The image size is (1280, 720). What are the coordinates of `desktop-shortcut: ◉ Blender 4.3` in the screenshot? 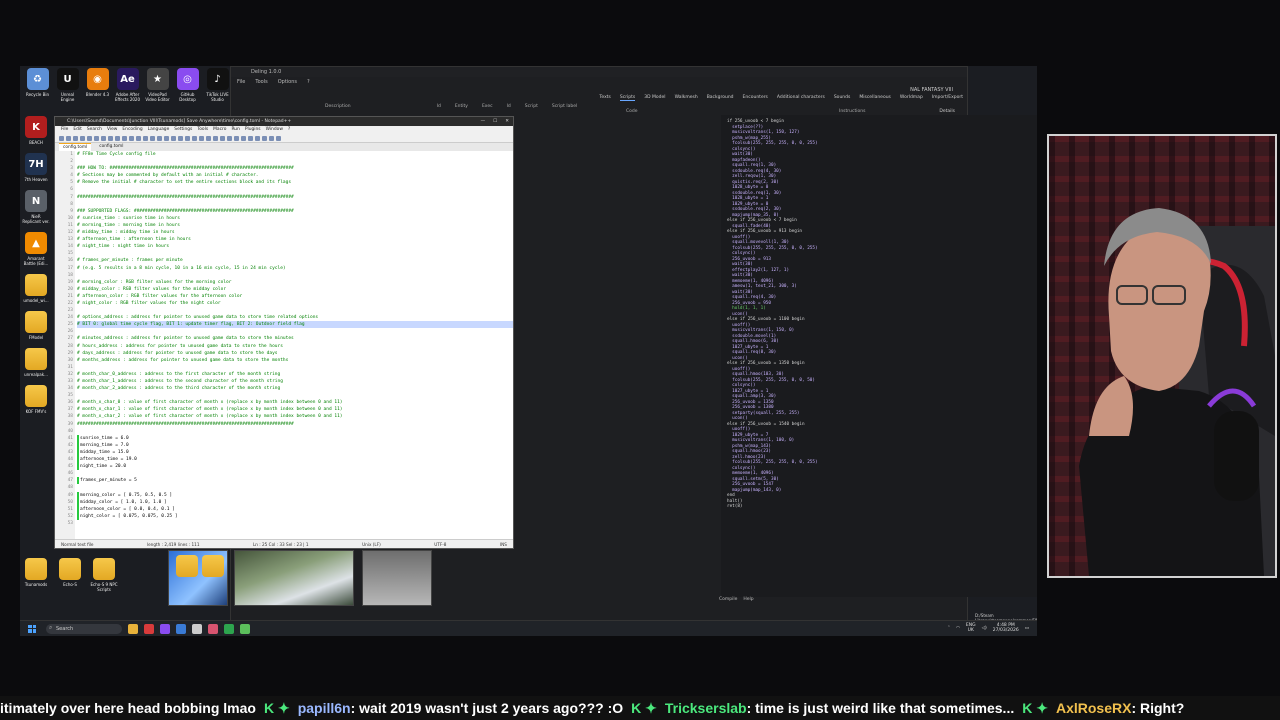 It's located at (97, 85).